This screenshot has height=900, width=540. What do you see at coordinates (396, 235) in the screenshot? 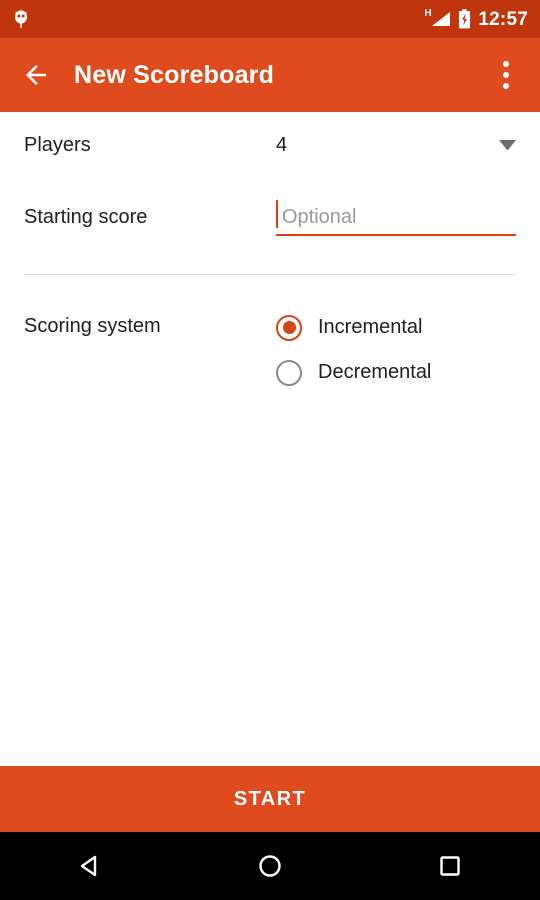
I see `starting-score-underline` at bounding box center [396, 235].